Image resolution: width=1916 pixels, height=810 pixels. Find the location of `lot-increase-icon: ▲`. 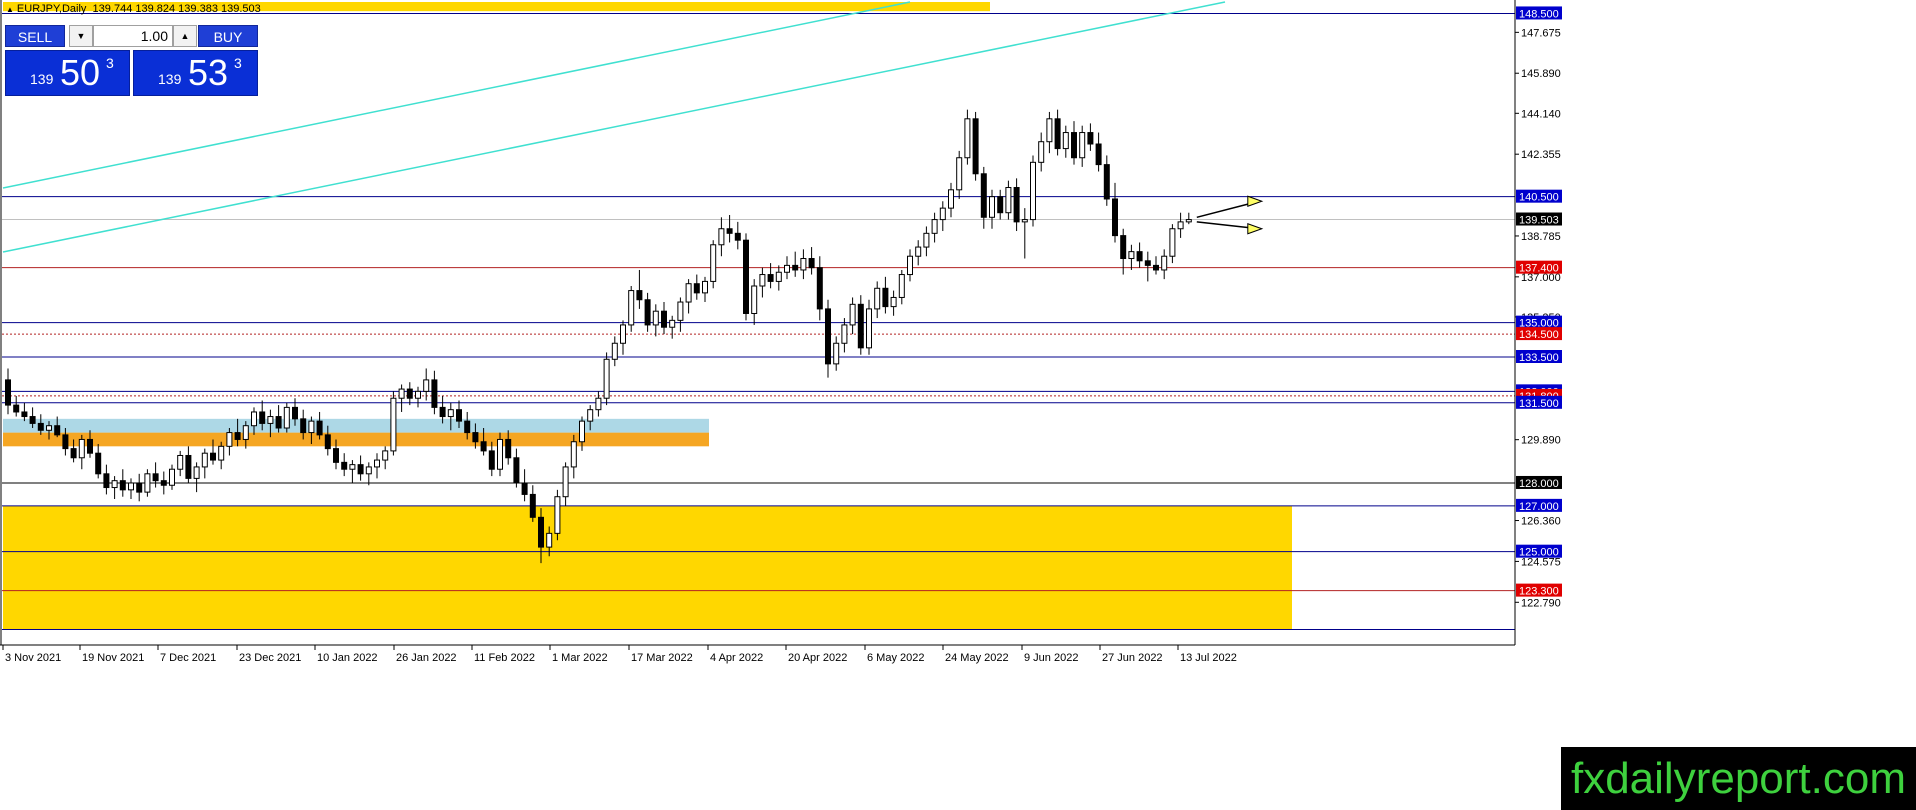

lot-increase-icon: ▲ is located at coordinates (185, 36).